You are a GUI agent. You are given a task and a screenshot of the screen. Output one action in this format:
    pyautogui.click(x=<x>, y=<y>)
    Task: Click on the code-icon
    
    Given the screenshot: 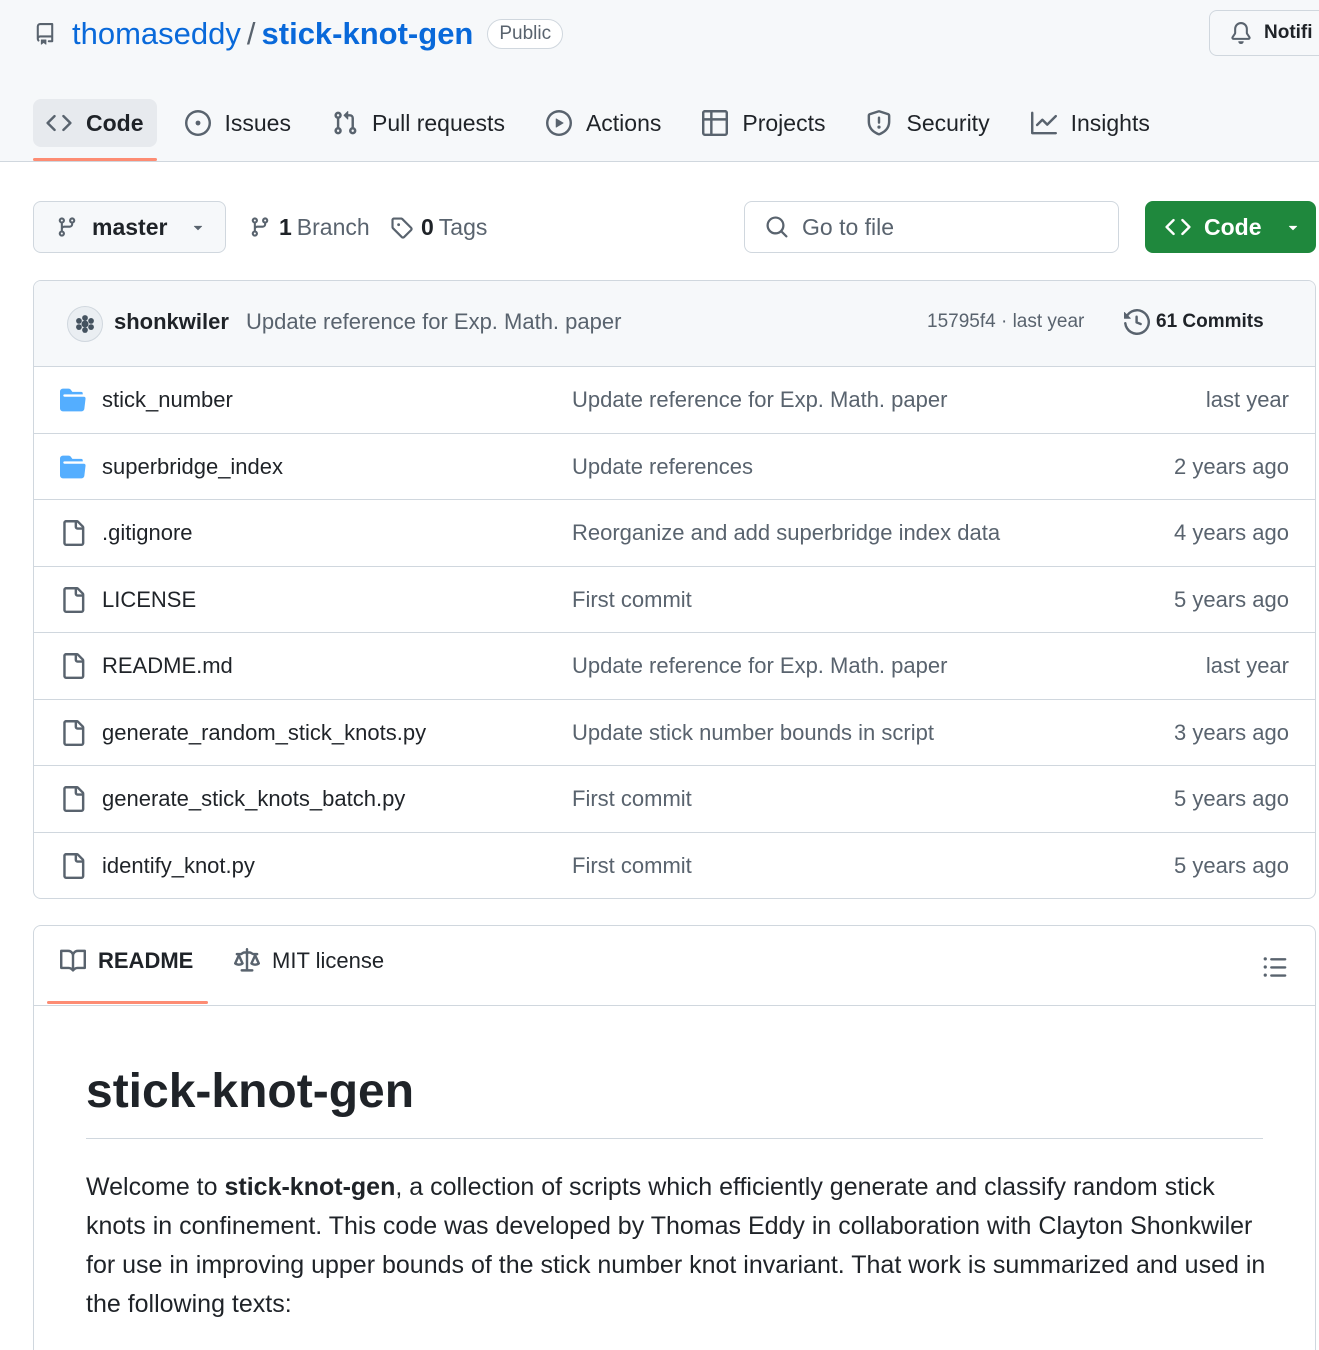 What is the action you would take?
    pyautogui.click(x=1178, y=227)
    